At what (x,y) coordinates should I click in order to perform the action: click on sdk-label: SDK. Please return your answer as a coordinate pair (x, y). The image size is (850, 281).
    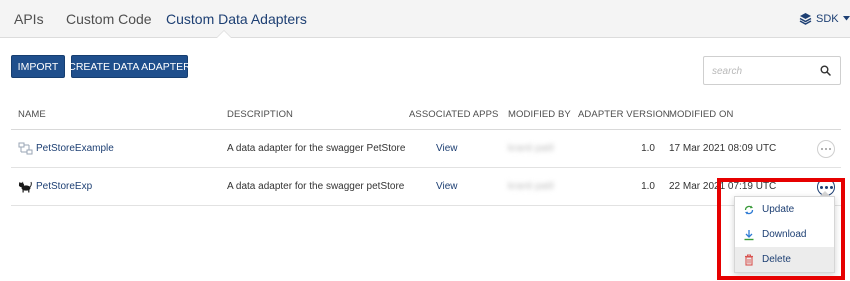
    Looking at the image, I should click on (827, 18).